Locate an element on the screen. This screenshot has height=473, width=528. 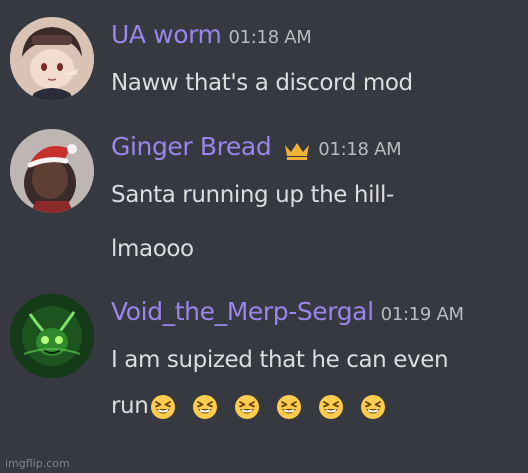
username: UA worm is located at coordinates (166, 34).